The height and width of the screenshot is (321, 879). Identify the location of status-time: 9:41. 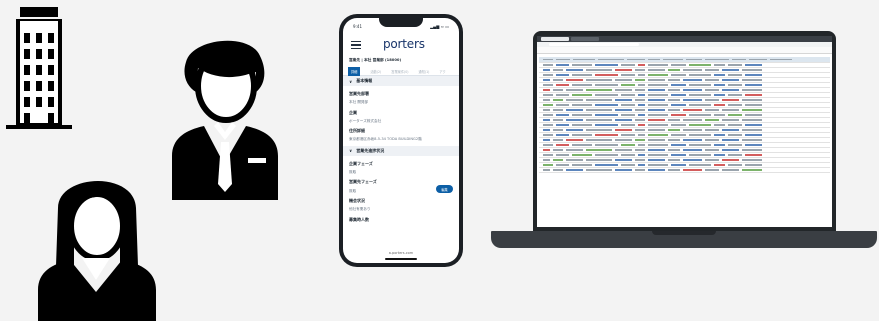
(357, 26).